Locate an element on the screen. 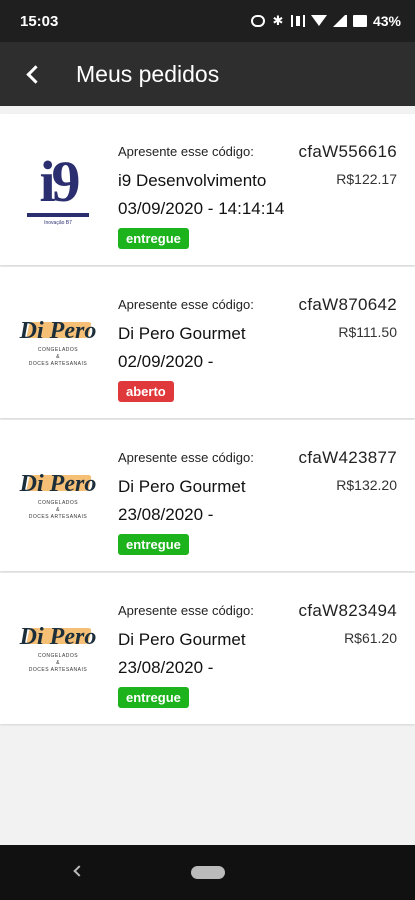 This screenshot has width=415, height=900. back-button is located at coordinates (32, 74).